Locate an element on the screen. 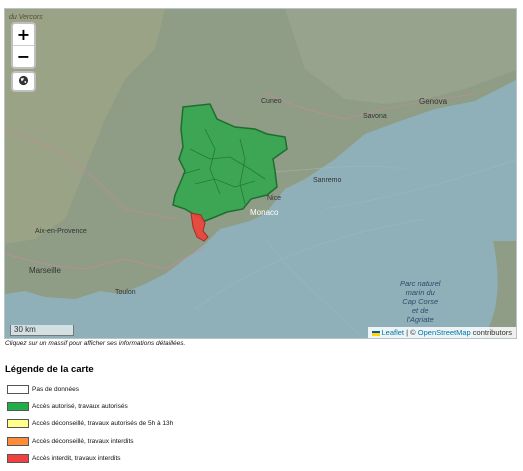  zoom-out-button: − is located at coordinates (23, 56).